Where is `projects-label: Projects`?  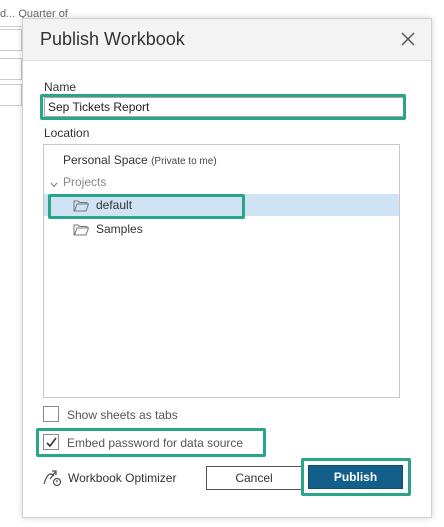
projects-label: Projects is located at coordinates (85, 182).